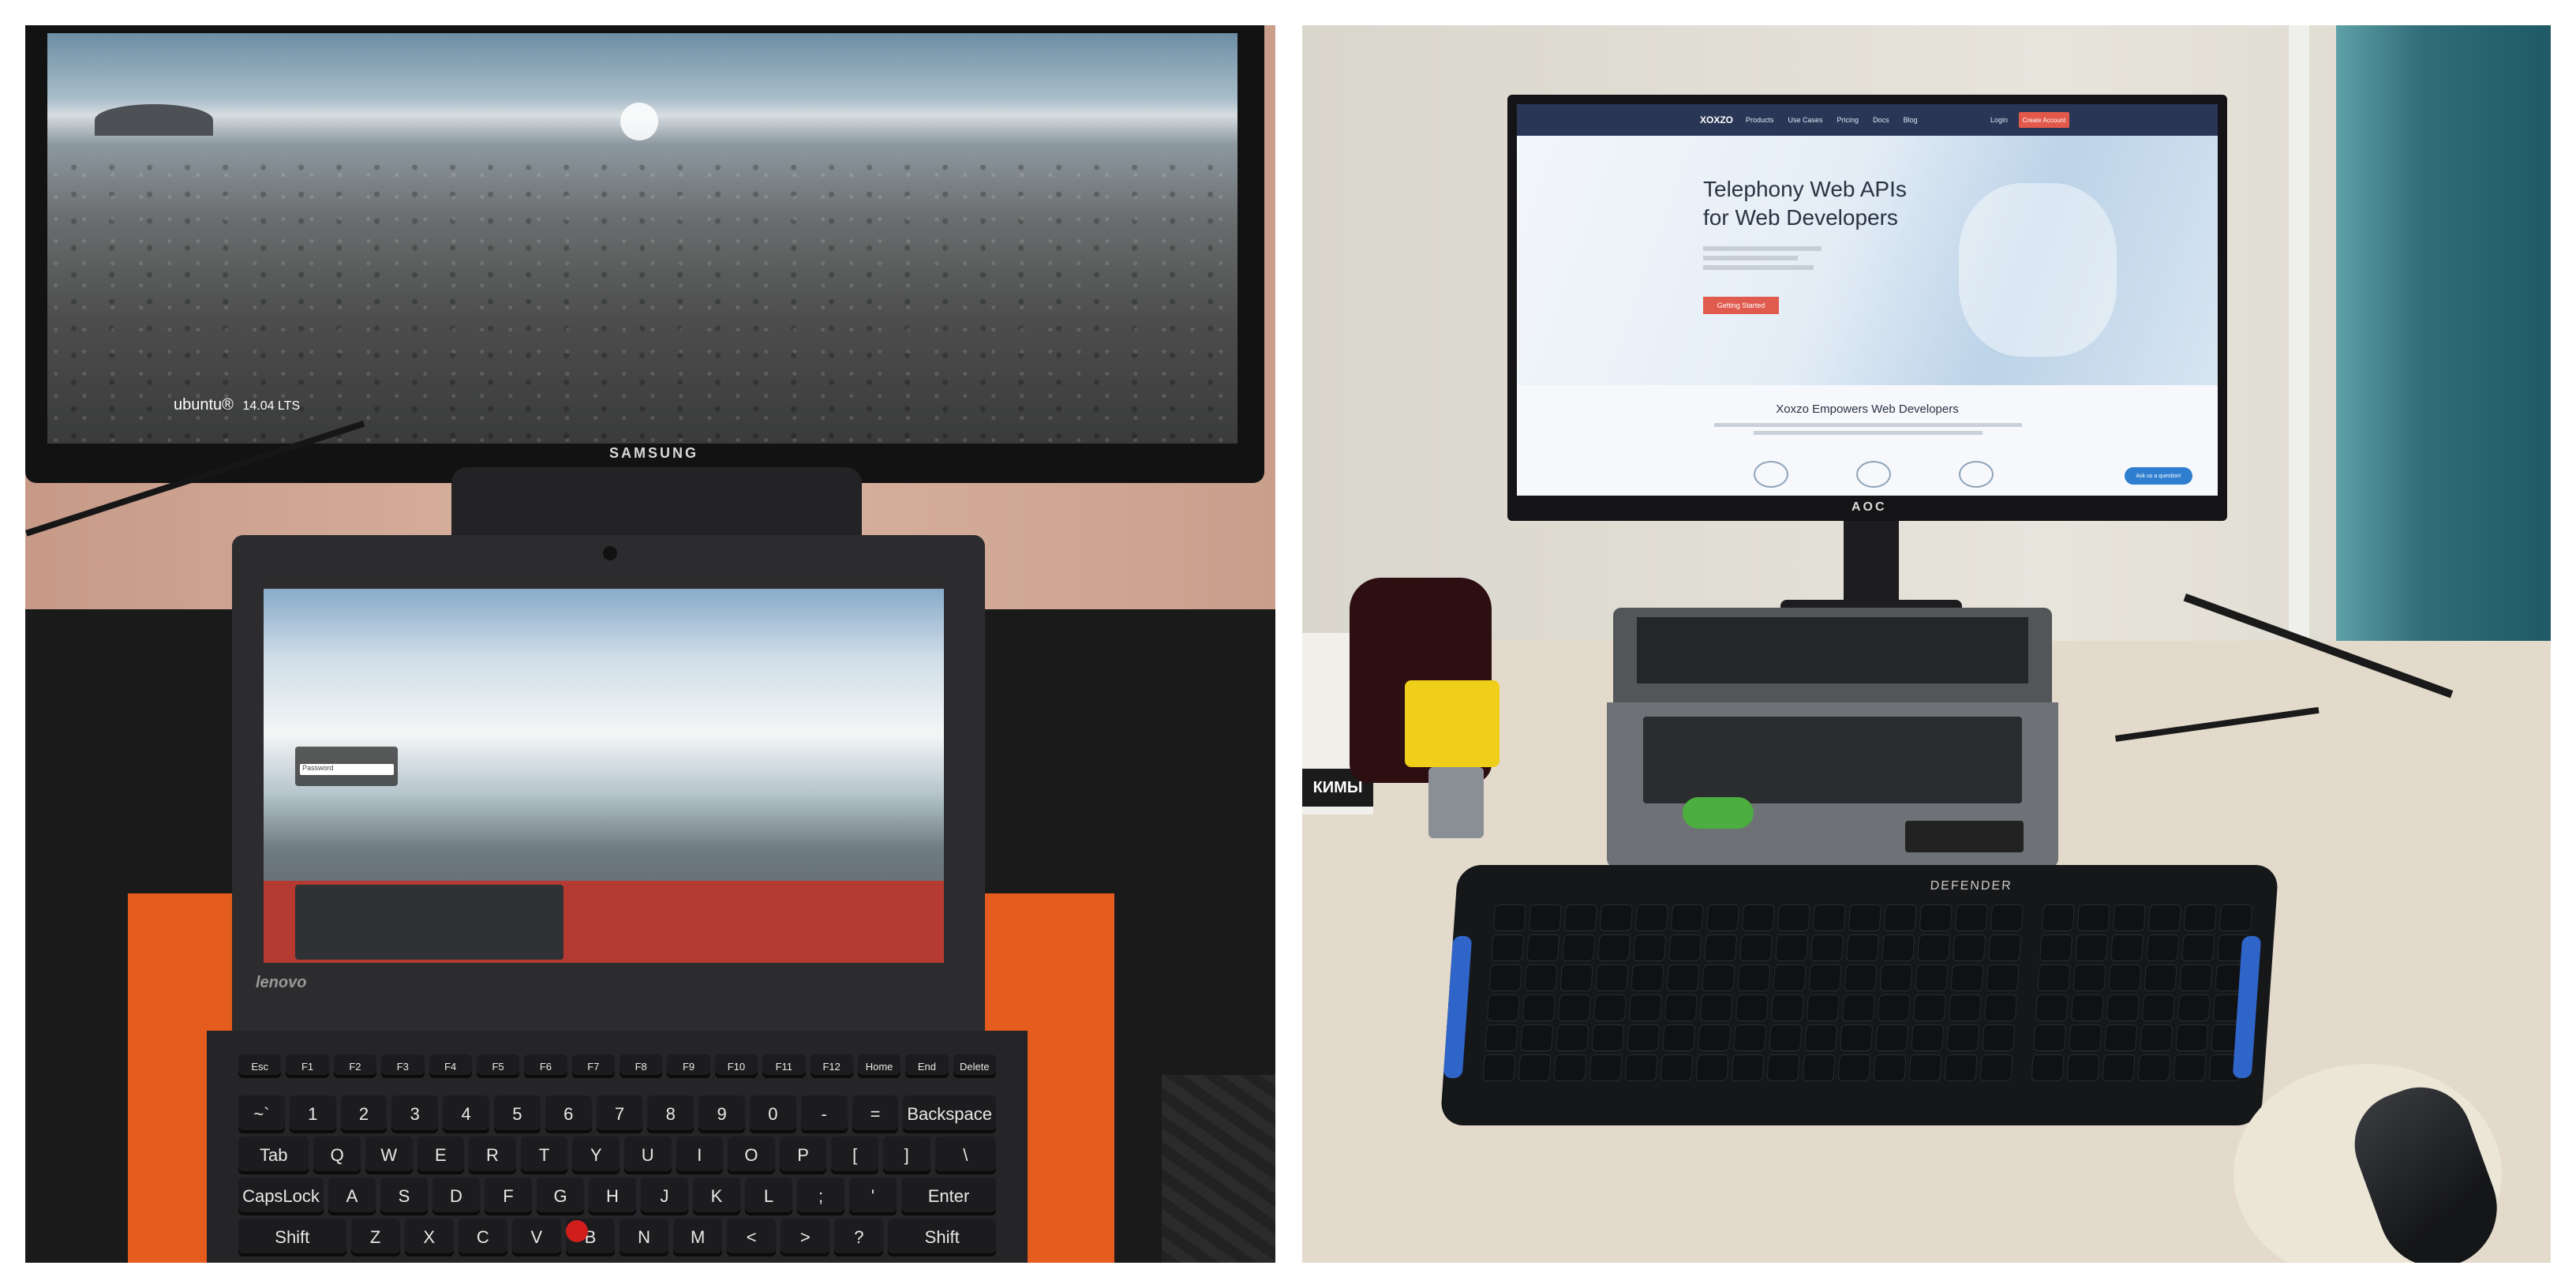 This screenshot has width=2576, height=1288. I want to click on keyboard-key: U, so click(647, 1155).